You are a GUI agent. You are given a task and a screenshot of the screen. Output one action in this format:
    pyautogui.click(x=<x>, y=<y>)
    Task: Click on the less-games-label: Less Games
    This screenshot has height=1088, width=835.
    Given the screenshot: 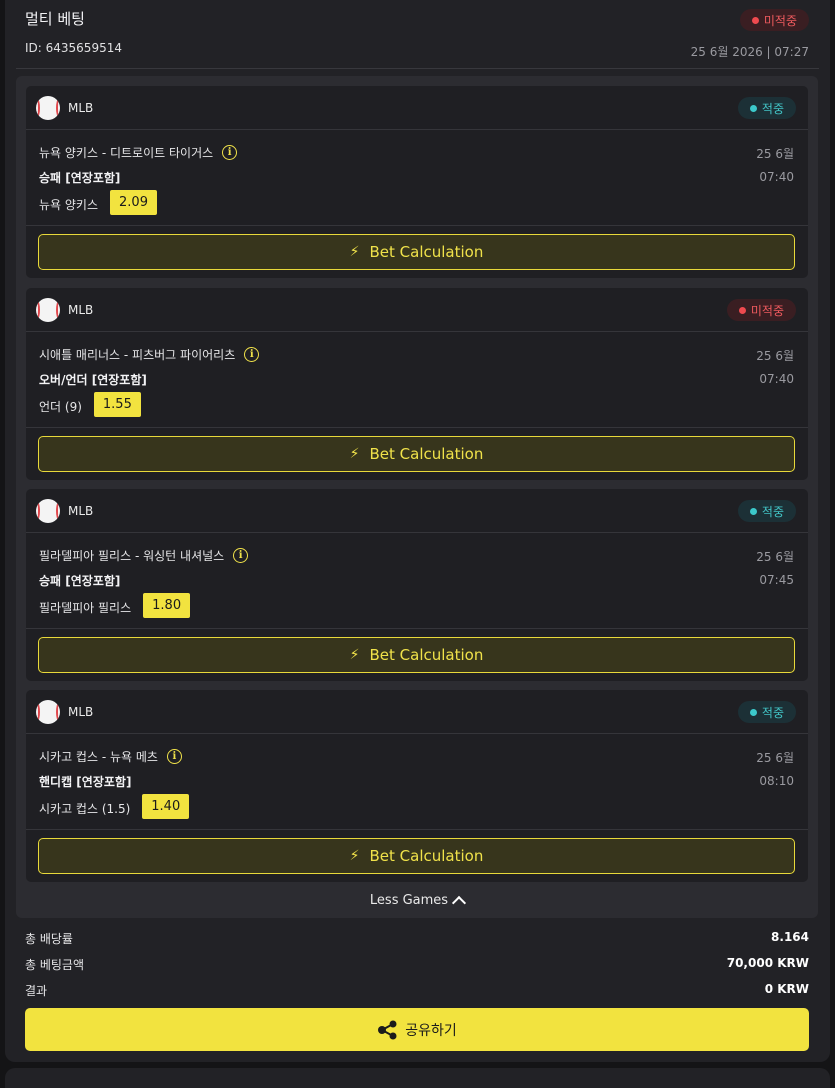 What is the action you would take?
    pyautogui.click(x=409, y=900)
    